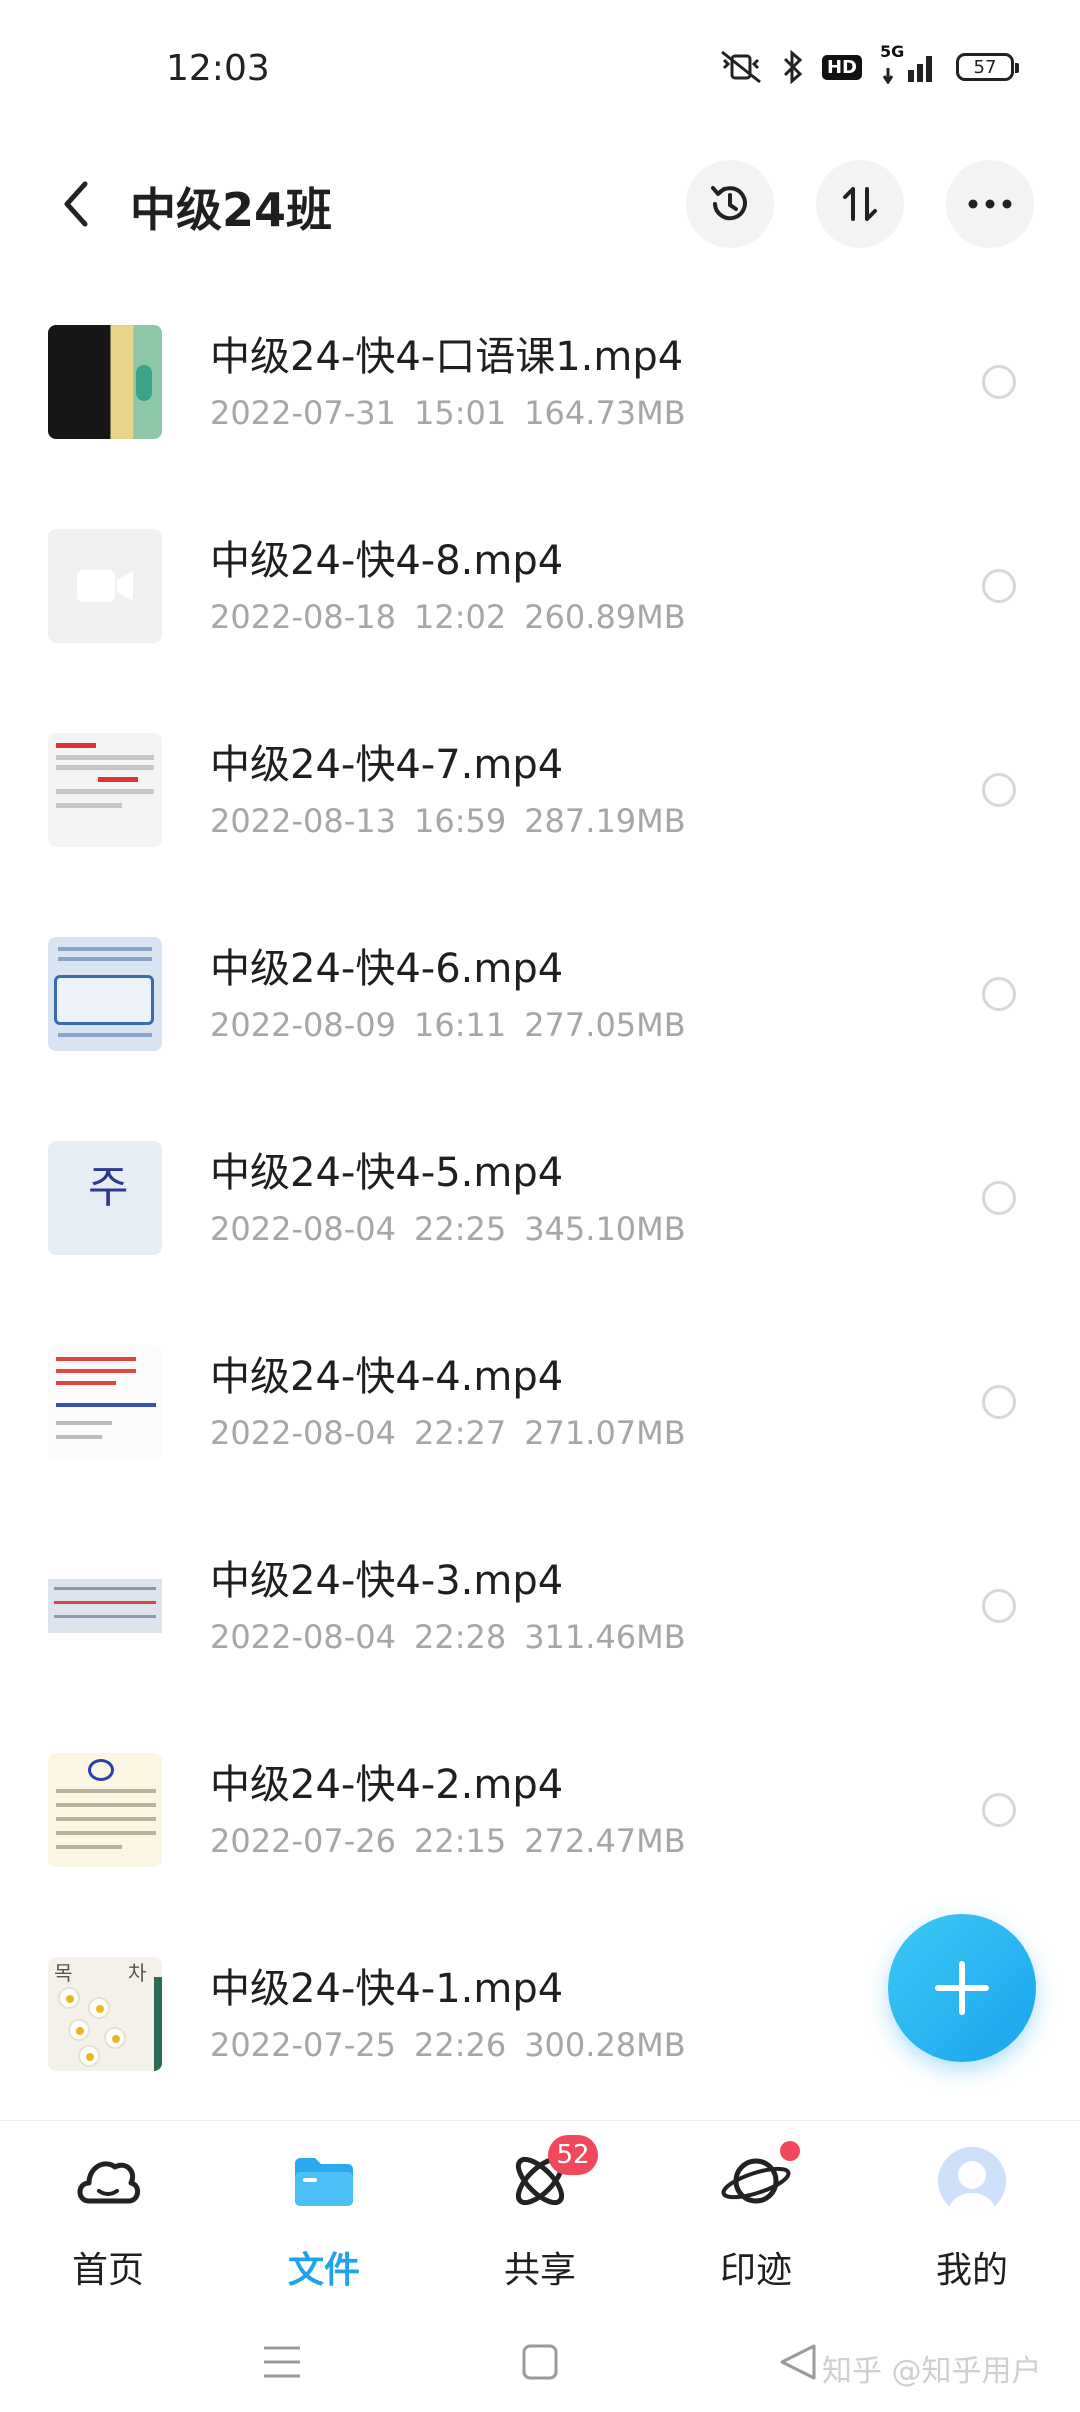 Image resolution: width=1080 pixels, height=2412 pixels. Describe the element at coordinates (108, 2181) in the screenshot. I see `cloud-icon` at that location.